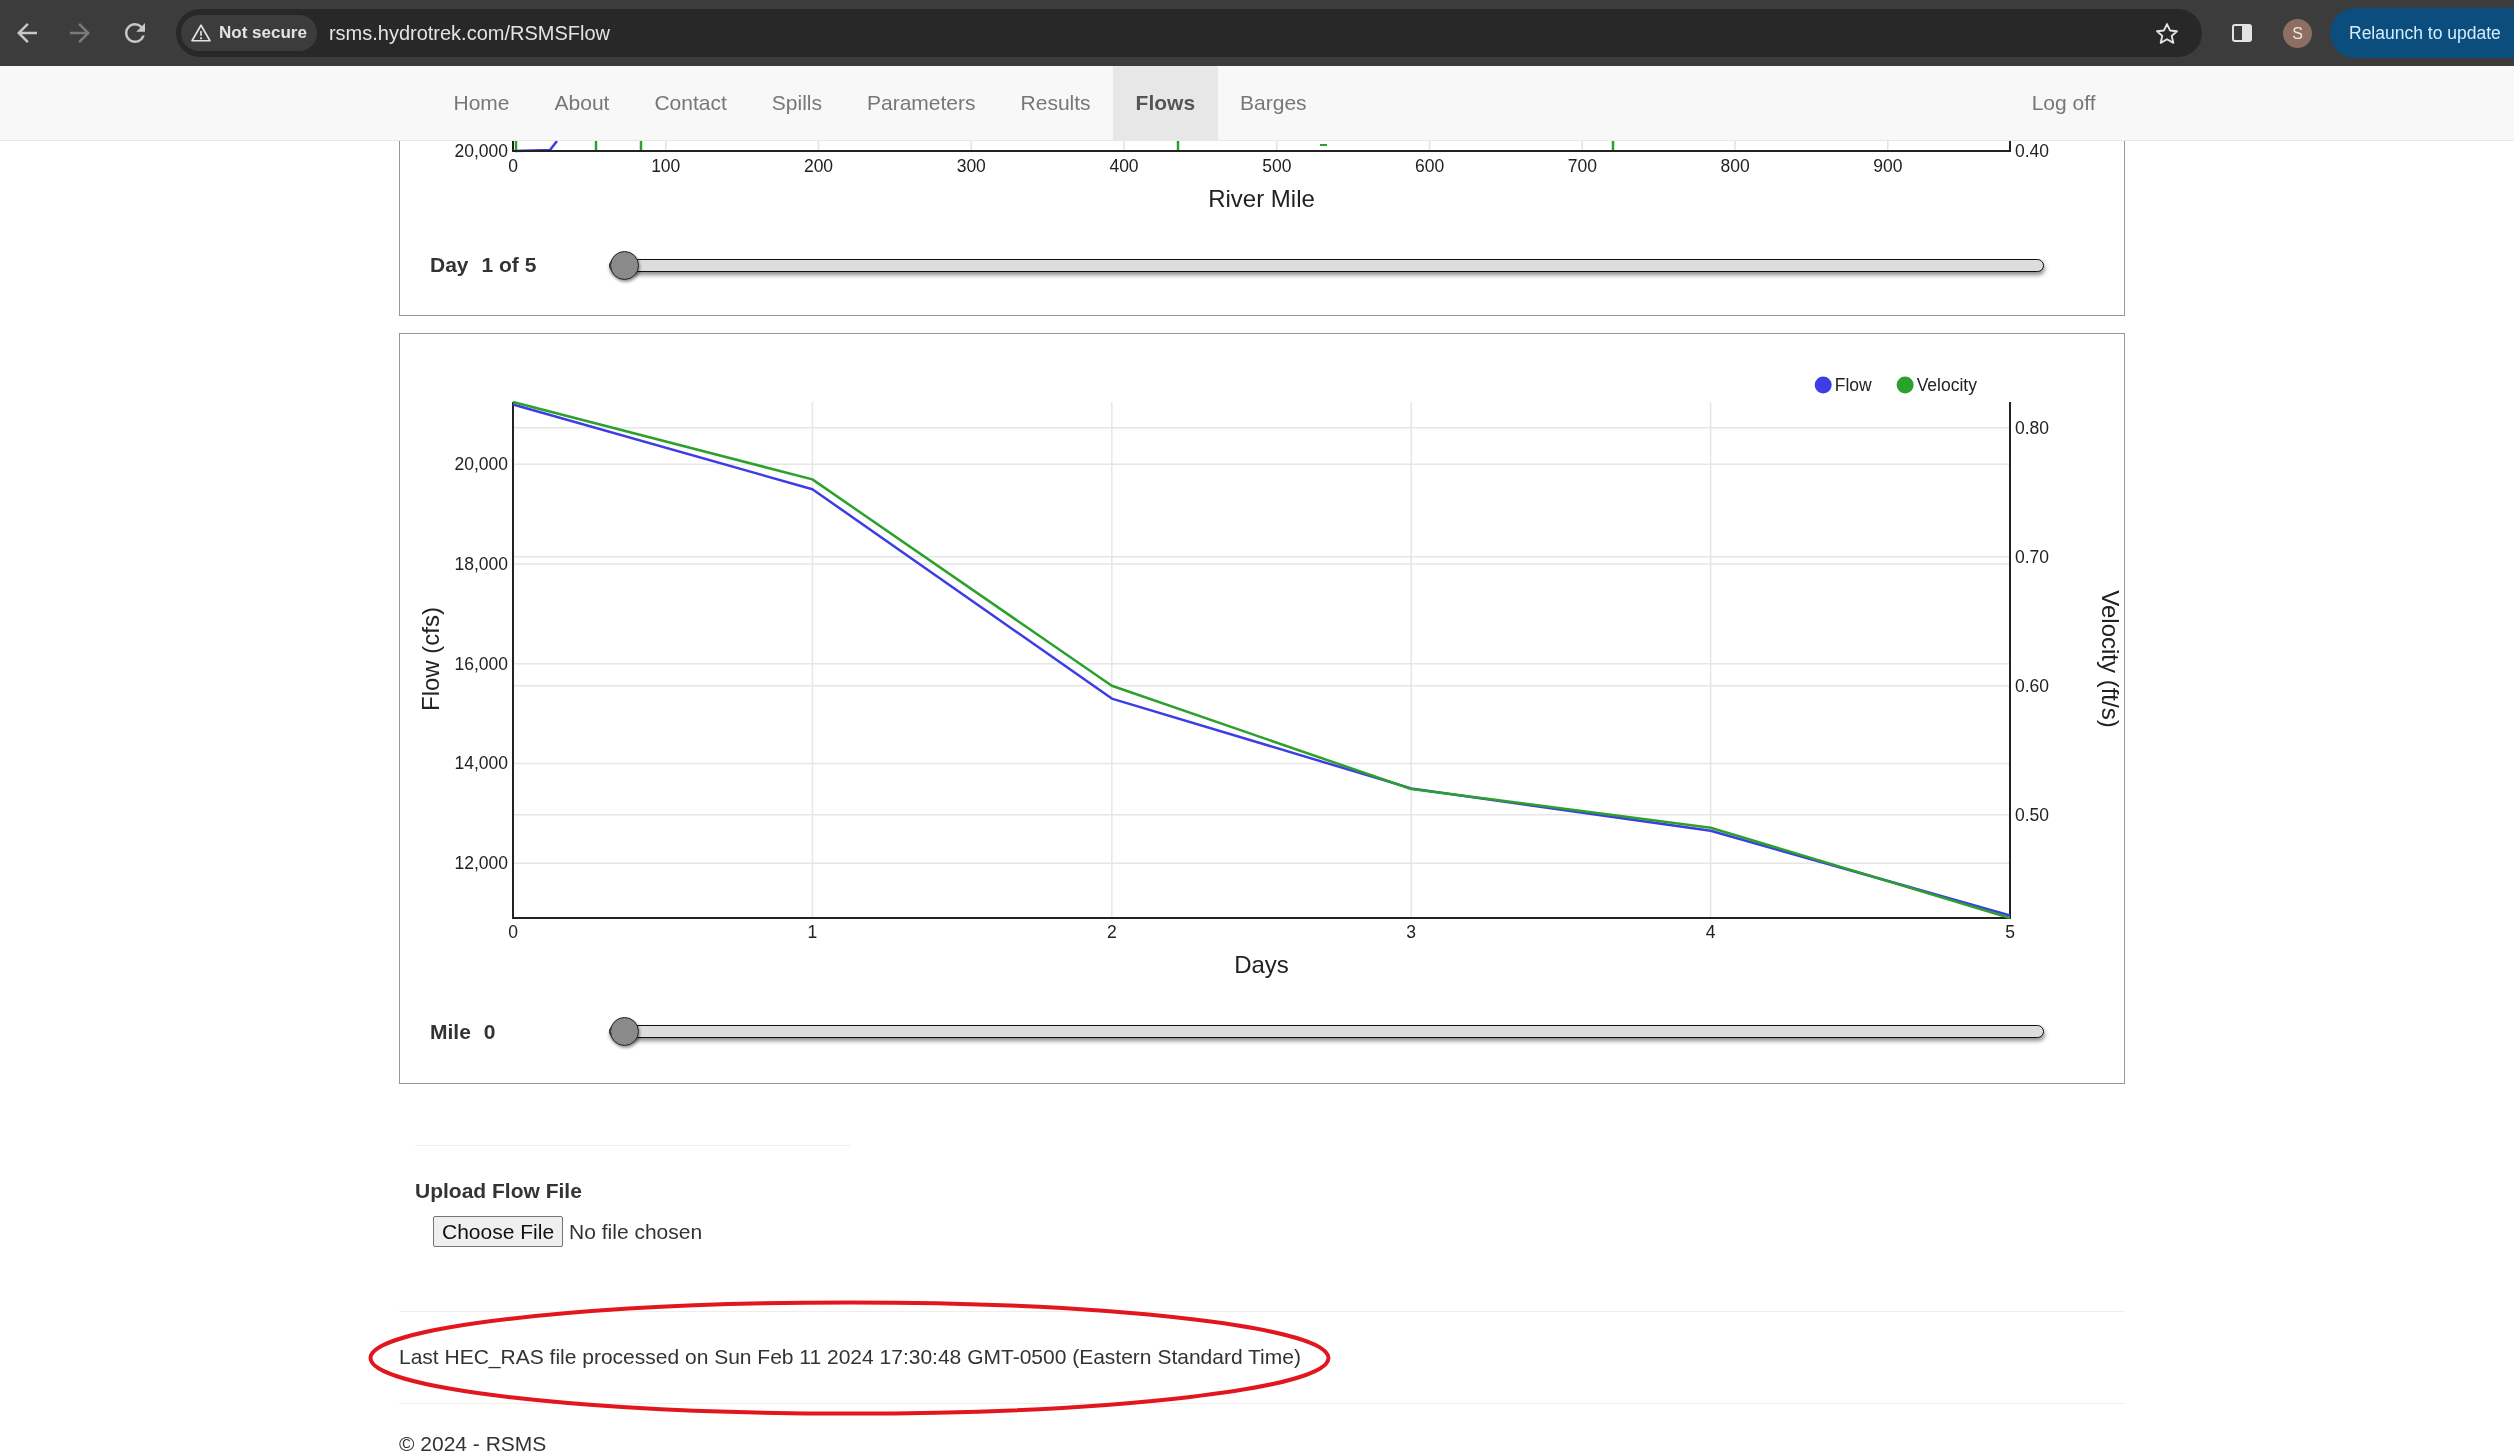 This screenshot has height=1456, width=2514. Describe the element at coordinates (2010, 932) in the screenshot. I see `axis-tick-label: 5` at that location.